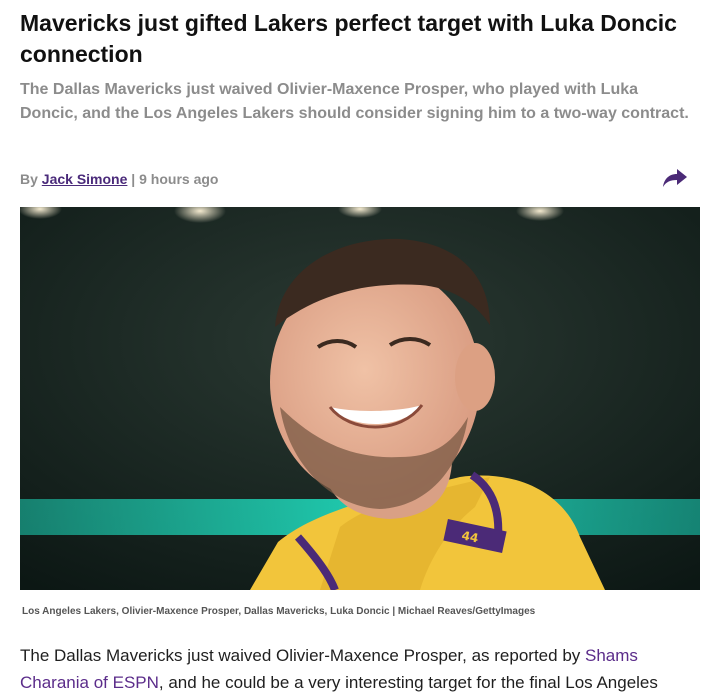 The image size is (720, 696). I want to click on share-arrow-icon, so click(675, 178).